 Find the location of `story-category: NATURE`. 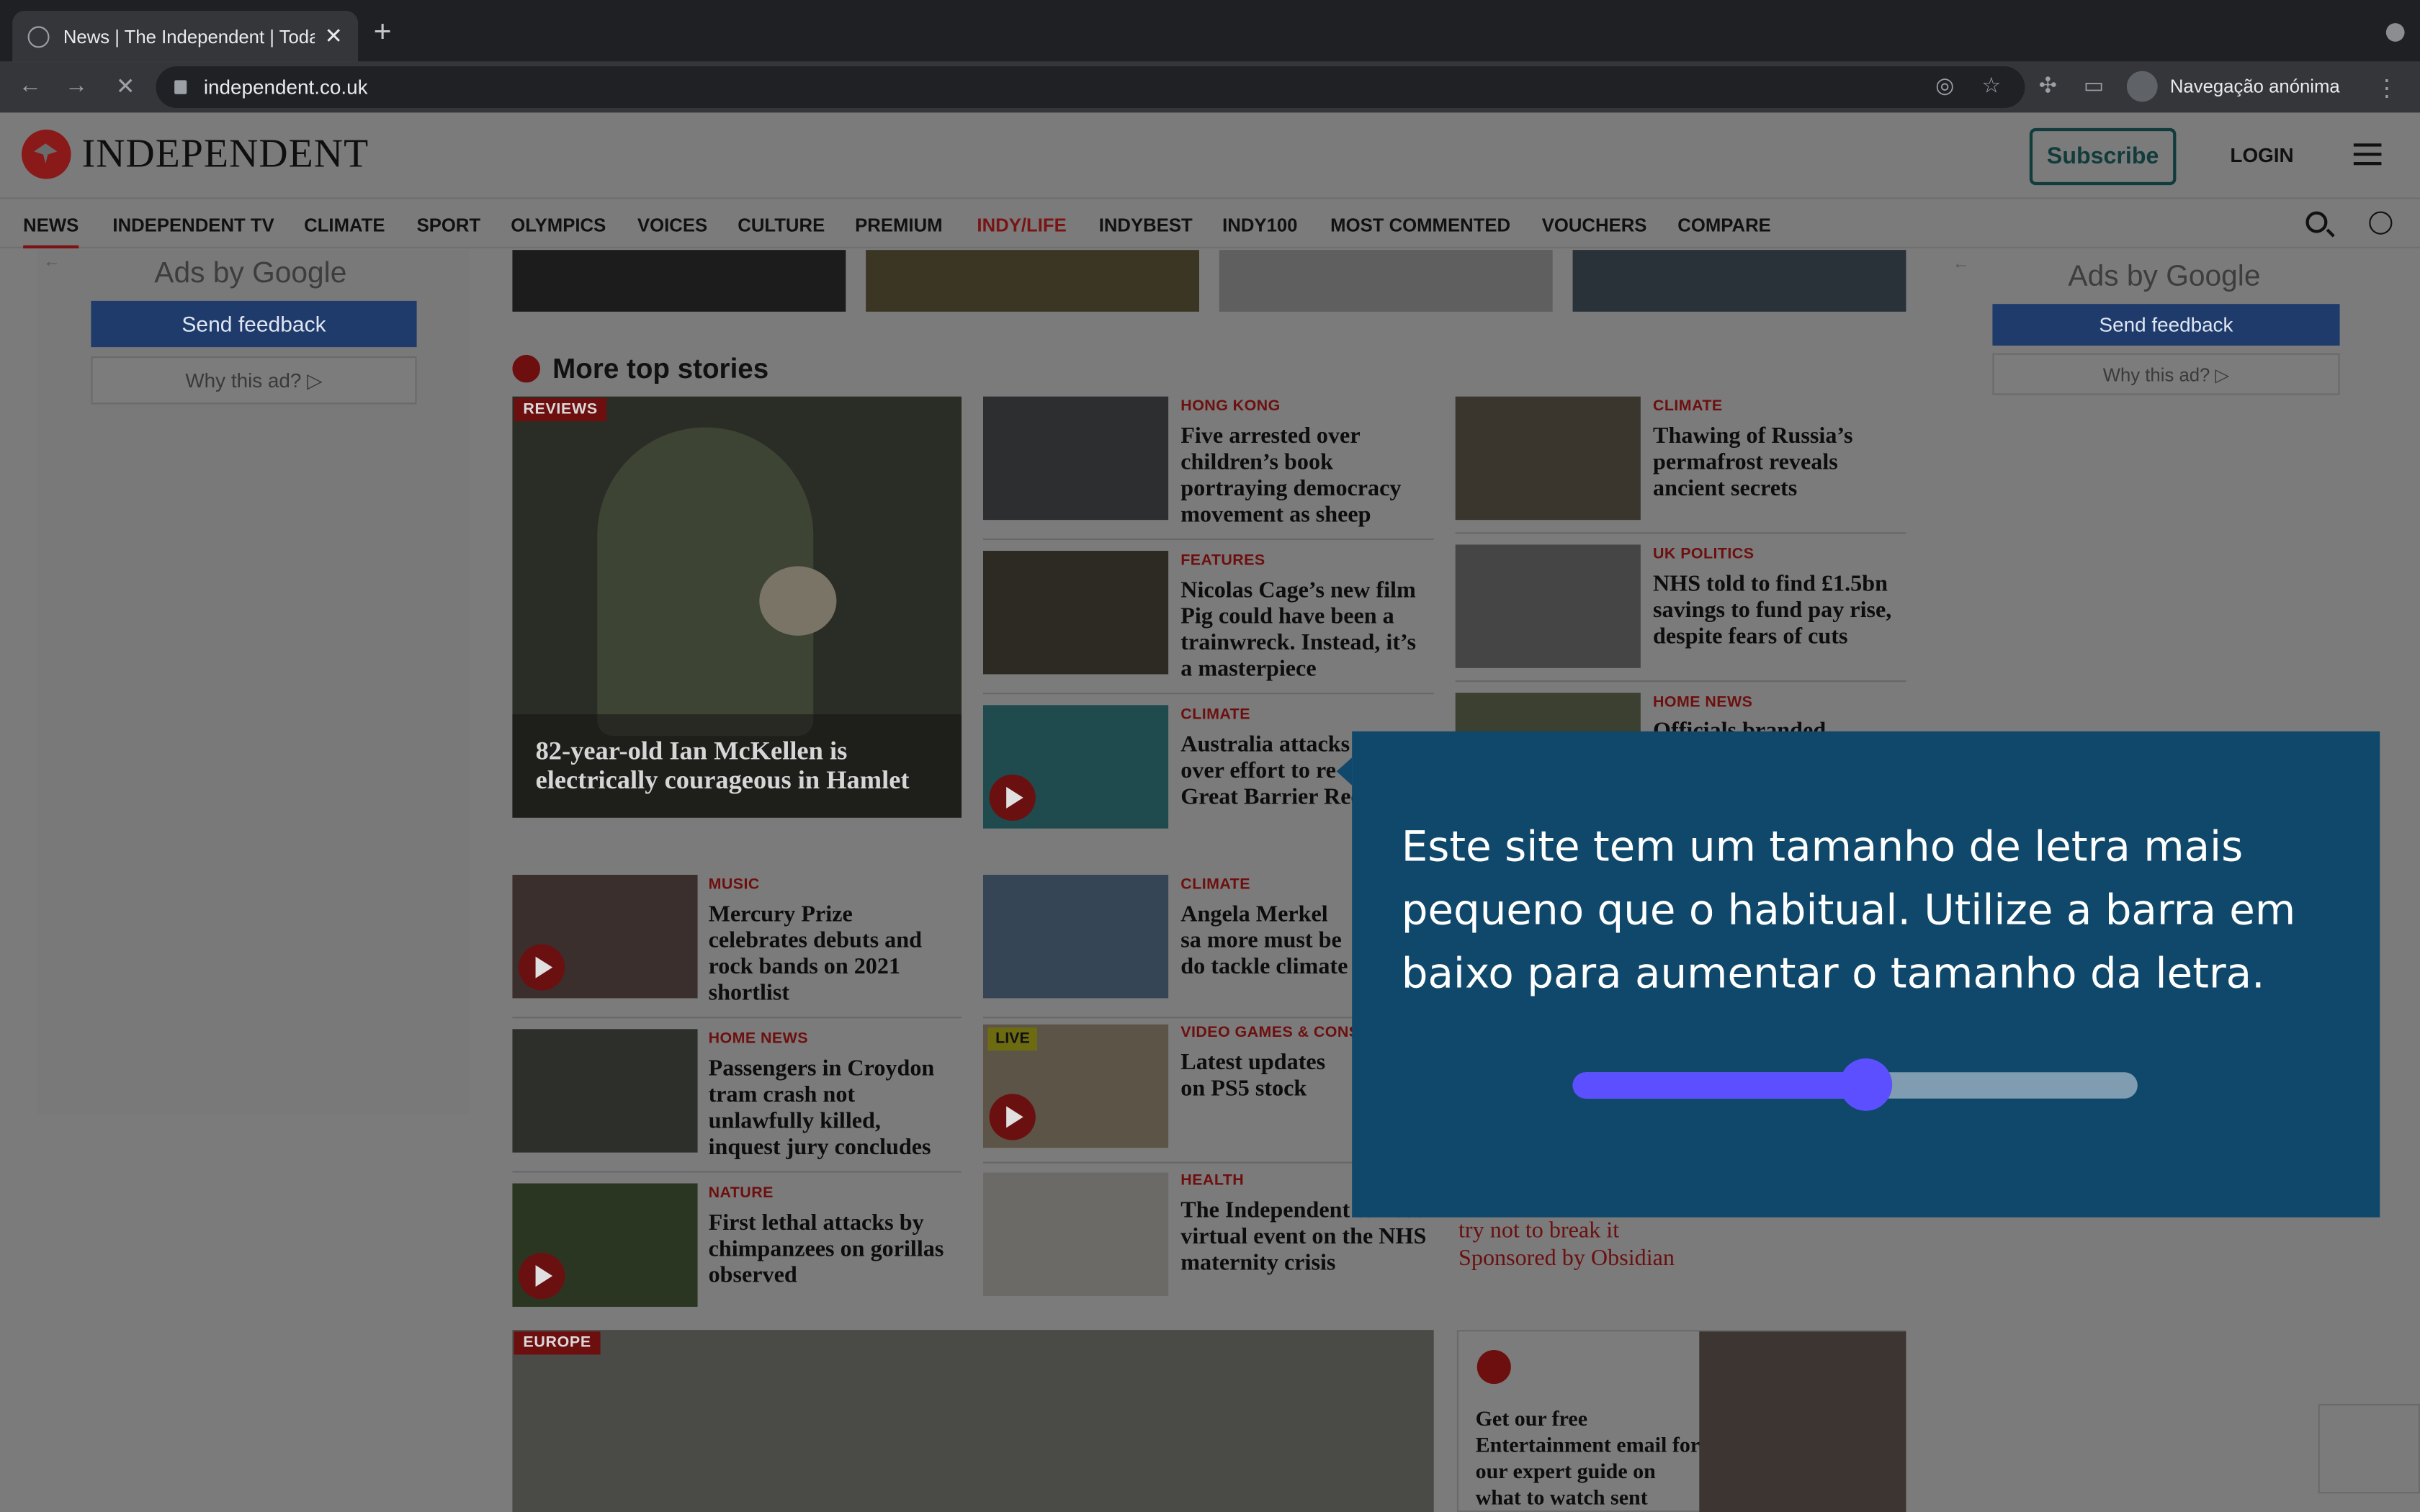

story-category: NATURE is located at coordinates (741, 1193).